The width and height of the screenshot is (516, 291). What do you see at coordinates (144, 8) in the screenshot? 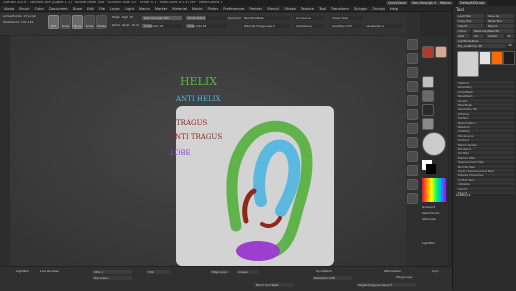
I see `menu-macro: Macro` at bounding box center [144, 8].